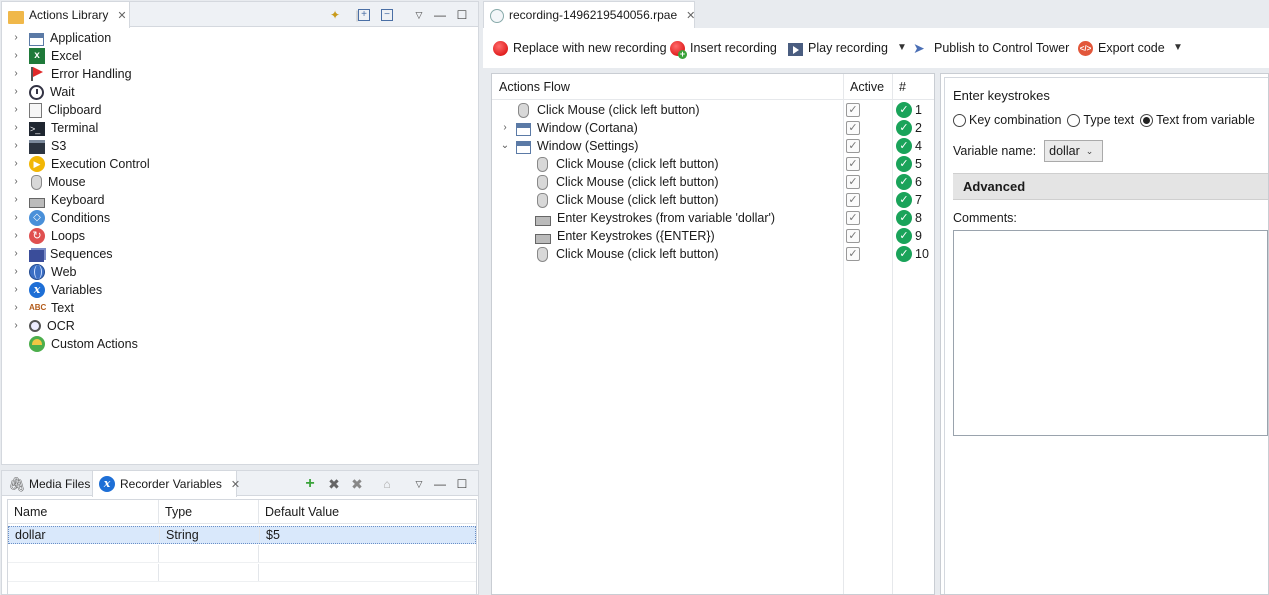 Image resolution: width=1269 pixels, height=595 pixels. Describe the element at coordinates (991, 48) in the screenshot. I see `publish-button: ➤ Publish to Control Tower` at that location.